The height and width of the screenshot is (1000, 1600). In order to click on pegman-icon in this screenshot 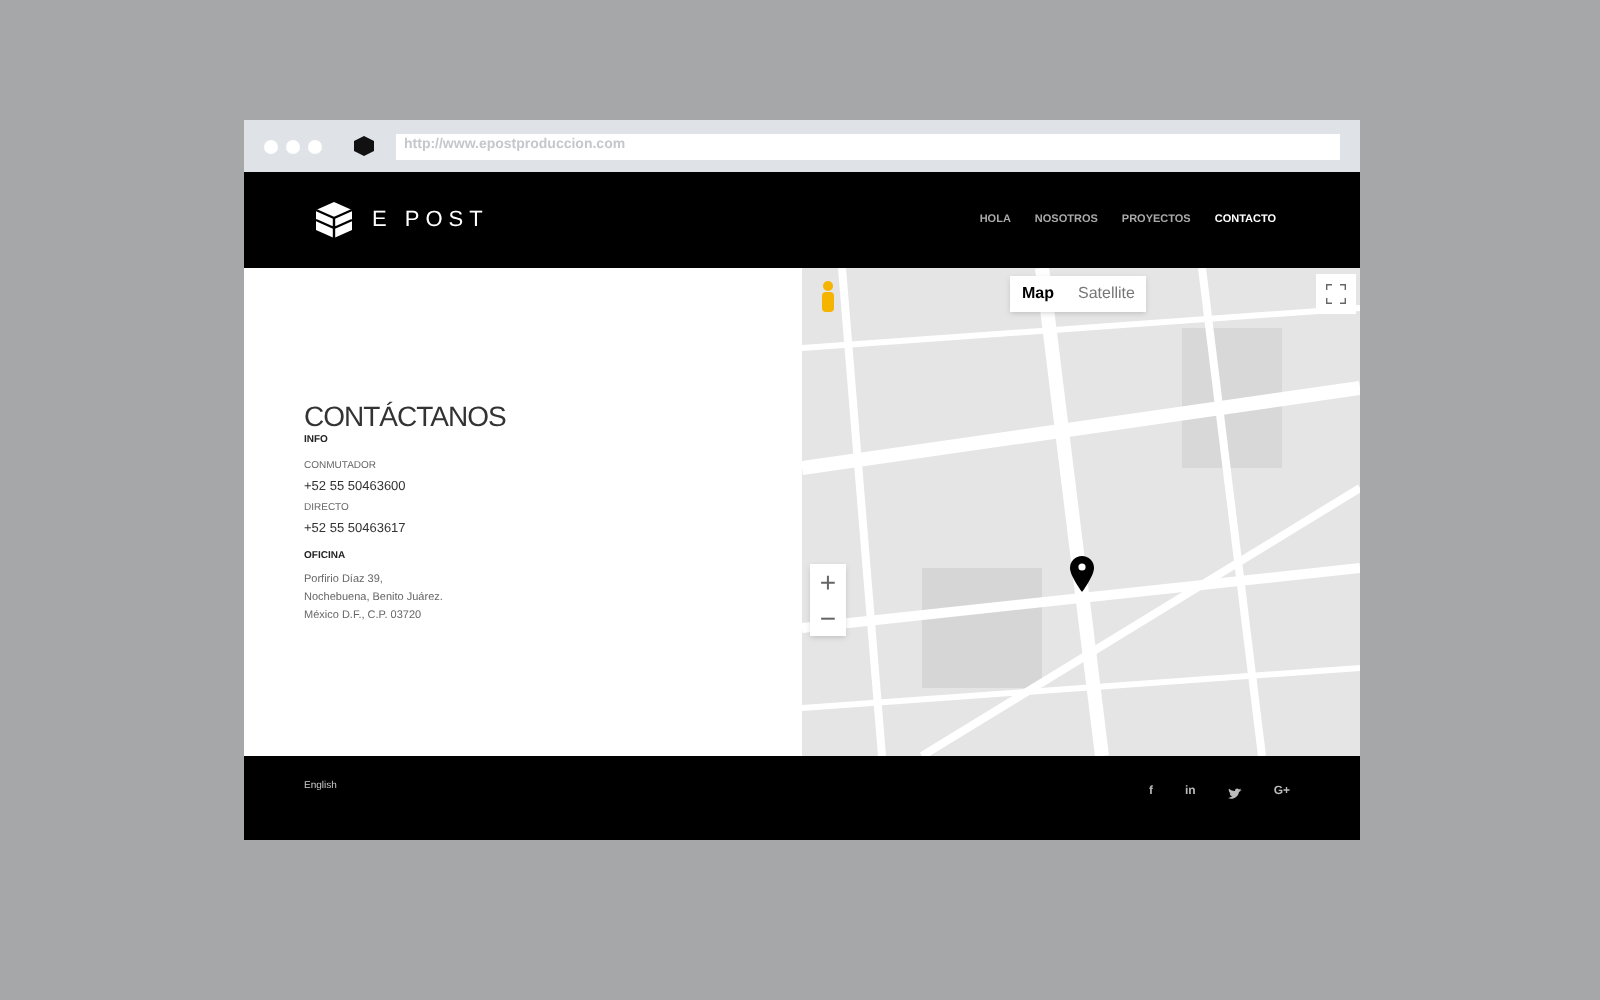, I will do `click(828, 296)`.